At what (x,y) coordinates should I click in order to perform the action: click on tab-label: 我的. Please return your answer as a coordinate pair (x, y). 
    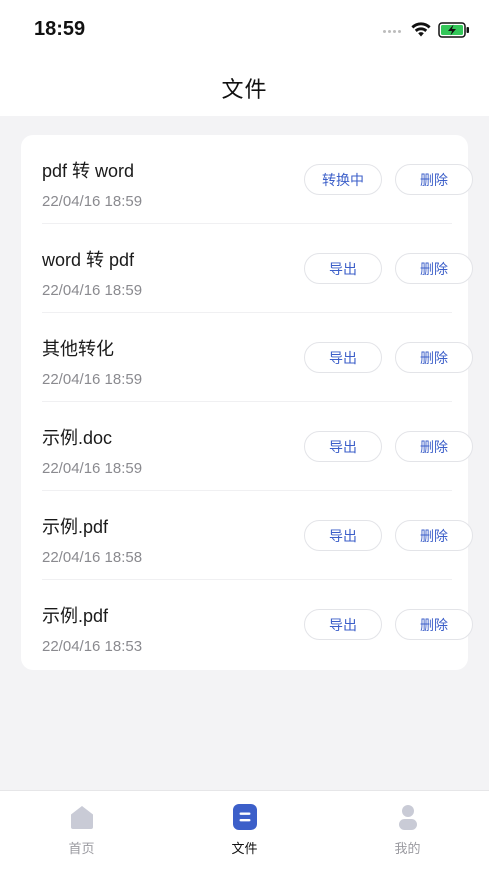
    Looking at the image, I should click on (407, 848).